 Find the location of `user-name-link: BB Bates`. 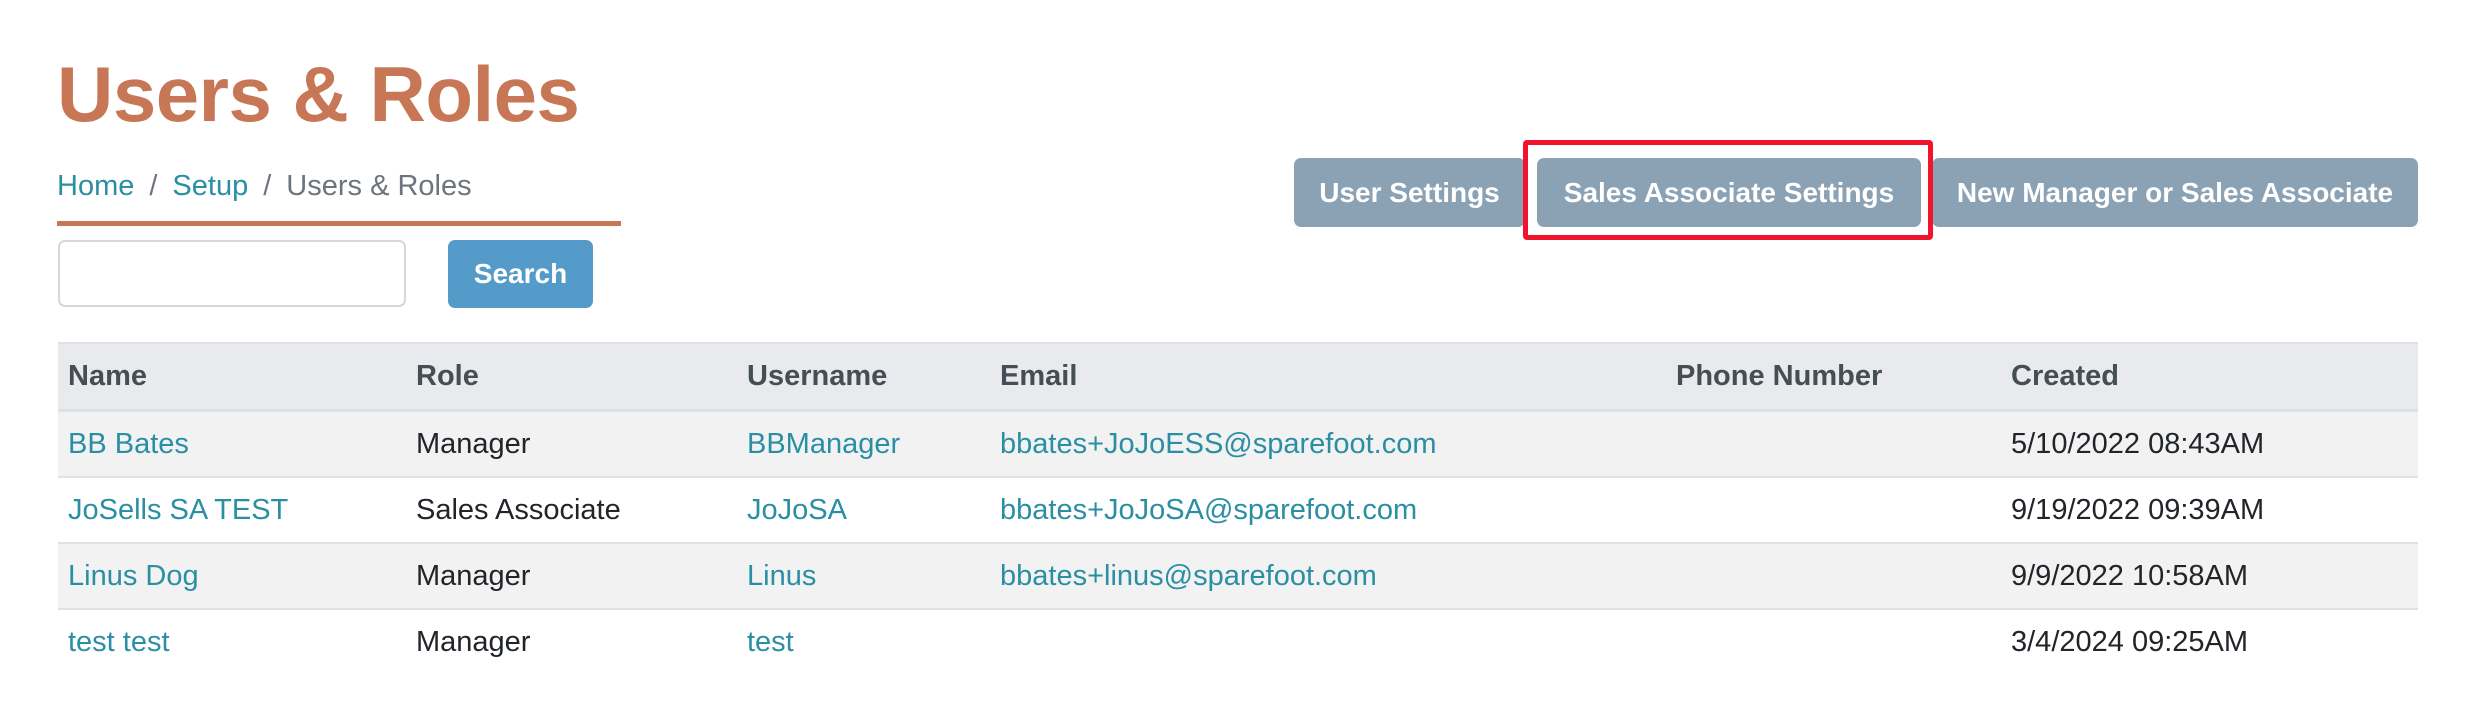

user-name-link: BB Bates is located at coordinates (128, 444).